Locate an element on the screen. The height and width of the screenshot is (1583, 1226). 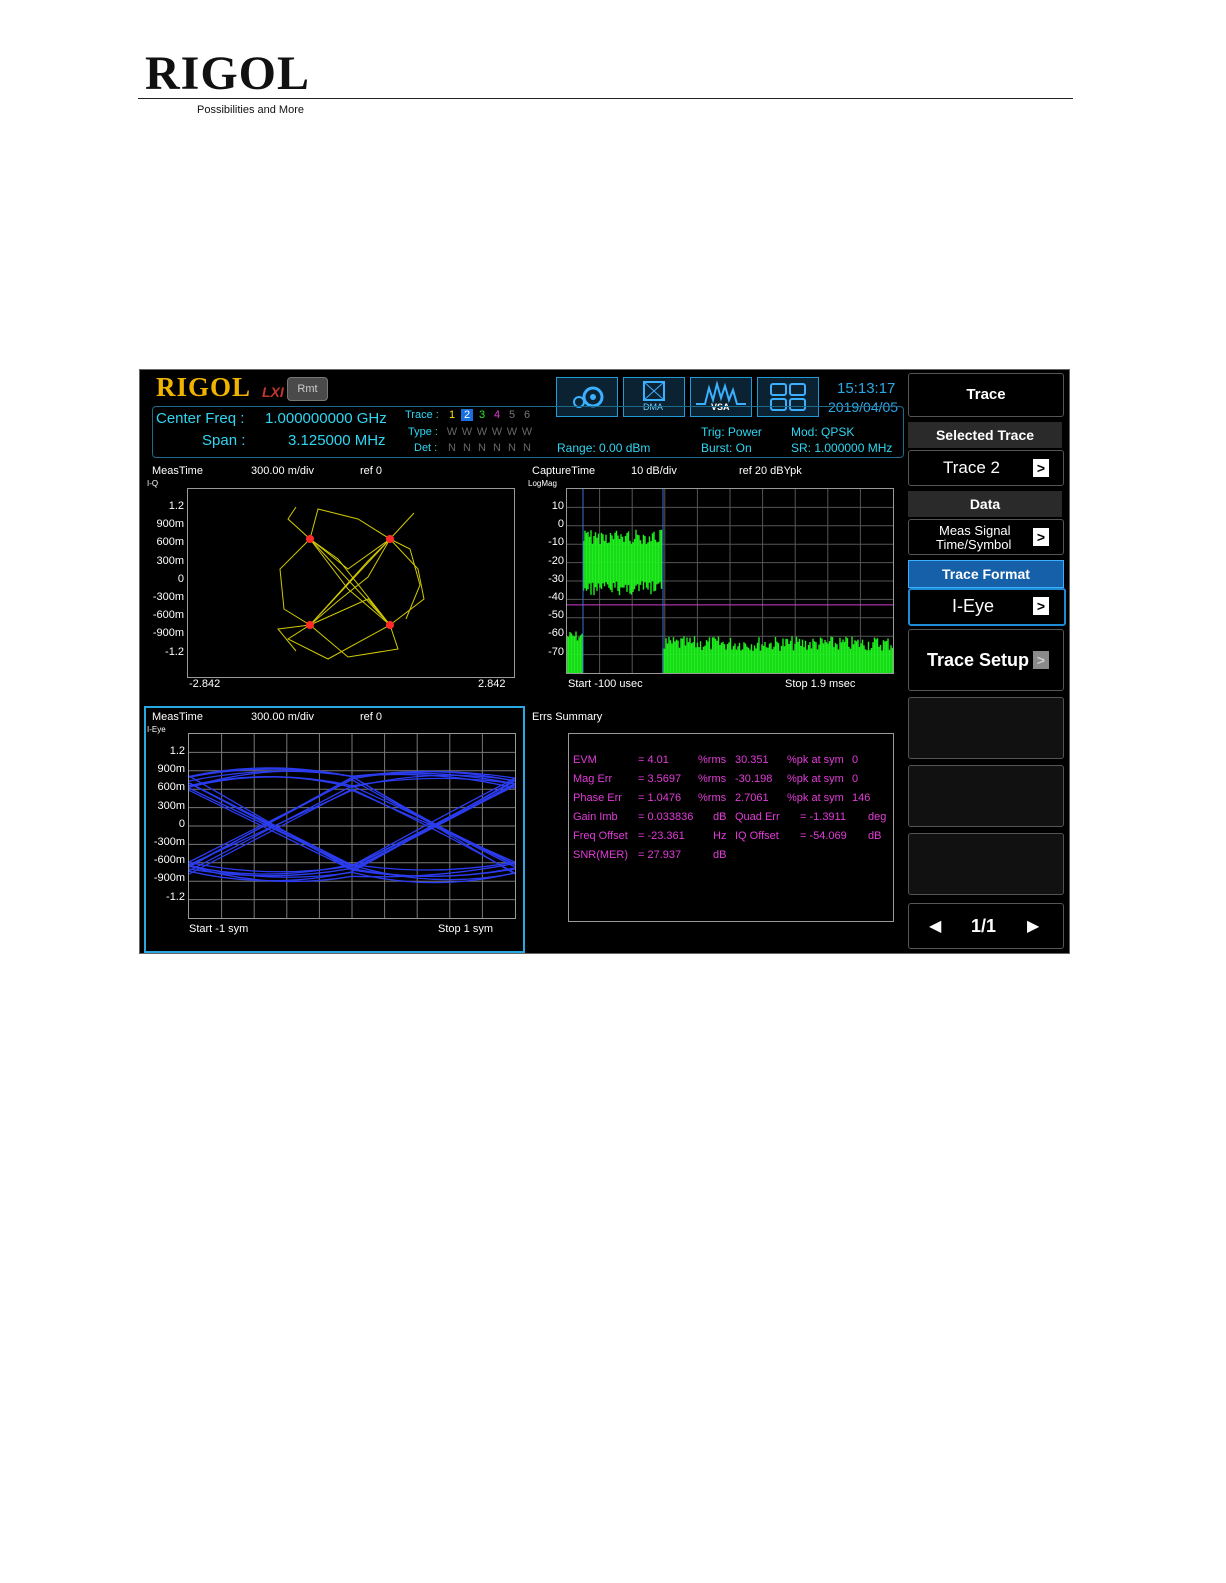
iq-scale: 300.00 m/div is located at coordinates (282, 471).